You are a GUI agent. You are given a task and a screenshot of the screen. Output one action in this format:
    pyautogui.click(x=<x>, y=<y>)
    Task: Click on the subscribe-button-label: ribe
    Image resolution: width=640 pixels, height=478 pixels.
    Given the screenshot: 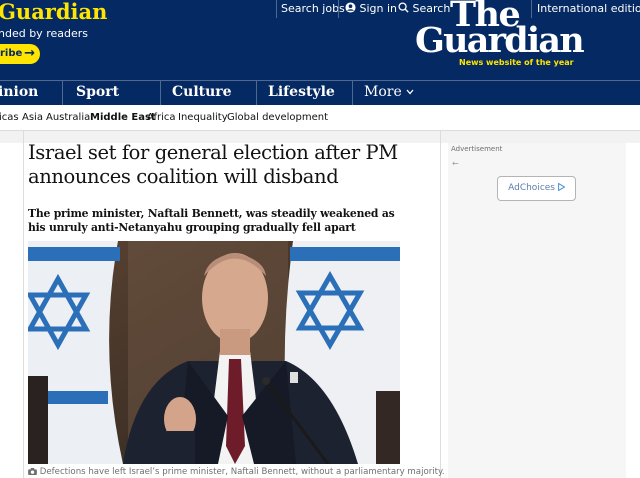 What is the action you would take?
    pyautogui.click(x=11, y=53)
    